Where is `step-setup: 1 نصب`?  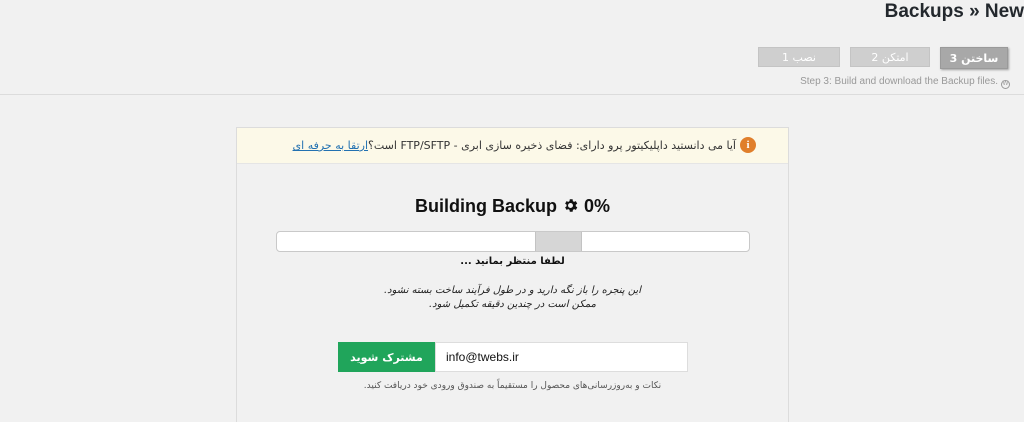 step-setup: 1 نصب is located at coordinates (799, 57).